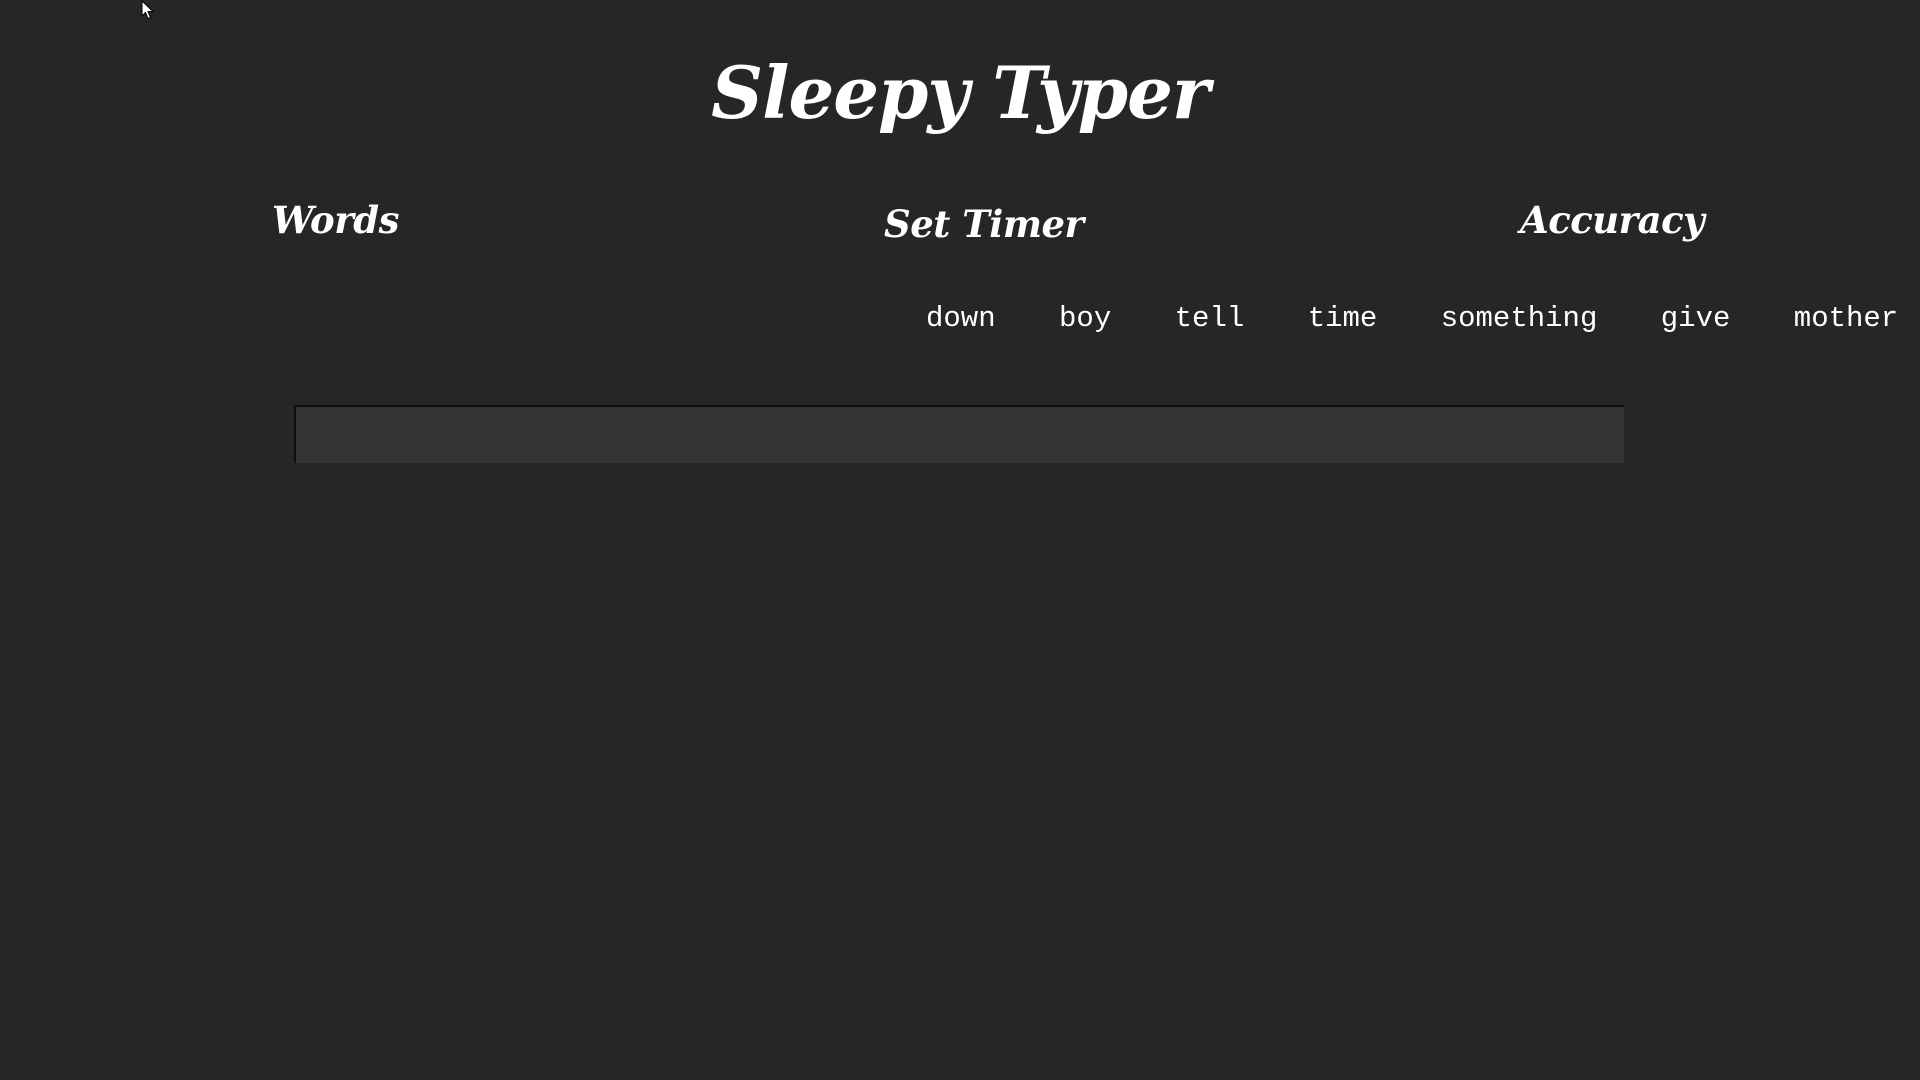 The image size is (1920, 1080). Describe the element at coordinates (1695, 318) in the screenshot. I see `word-item: give` at that location.